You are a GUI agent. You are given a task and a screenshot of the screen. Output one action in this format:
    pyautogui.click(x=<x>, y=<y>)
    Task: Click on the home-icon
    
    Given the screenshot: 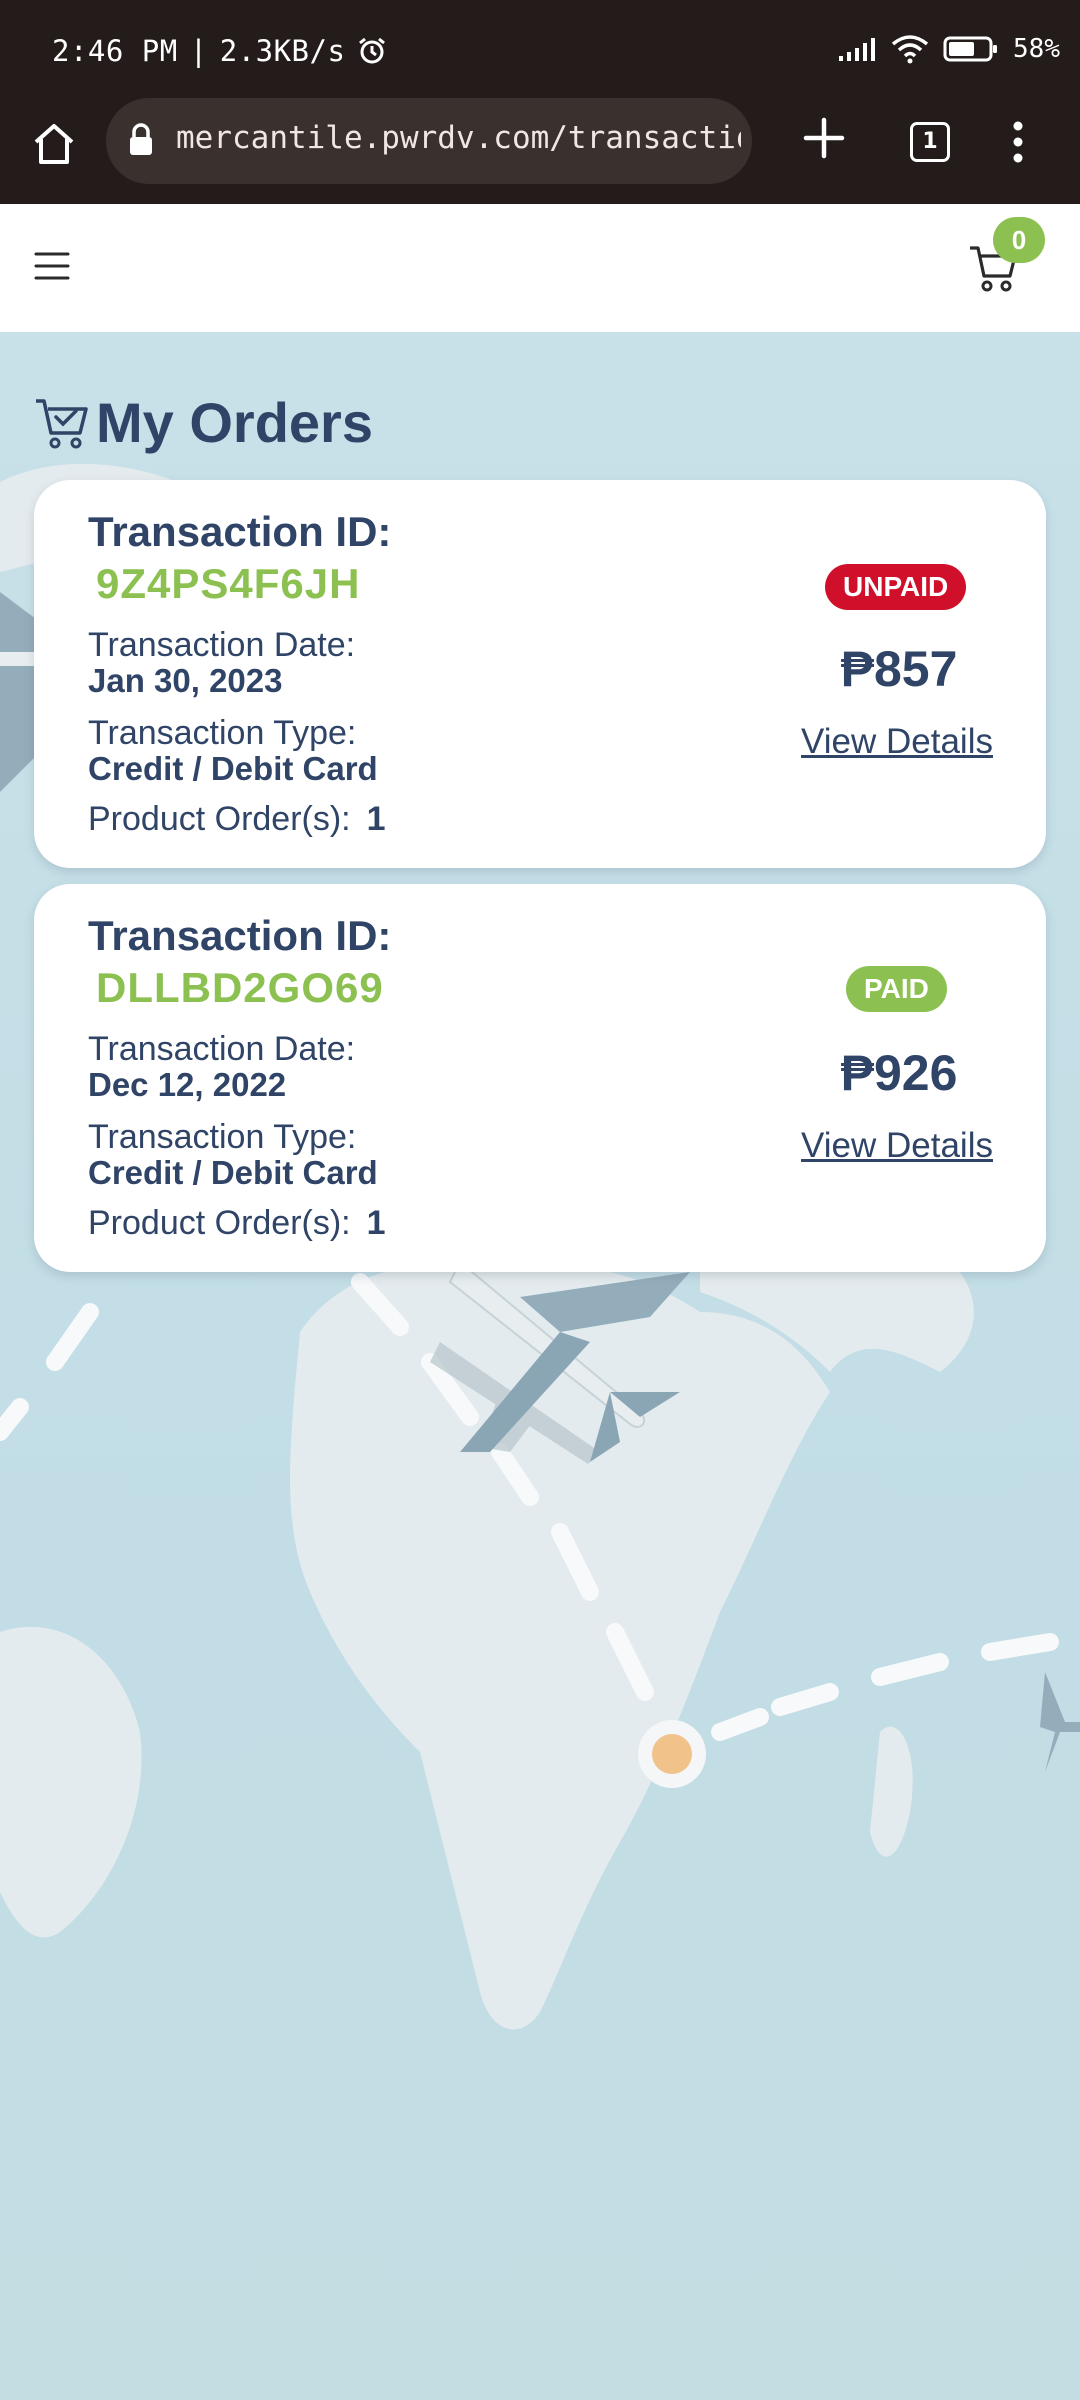 What is the action you would take?
    pyautogui.click(x=54, y=144)
    